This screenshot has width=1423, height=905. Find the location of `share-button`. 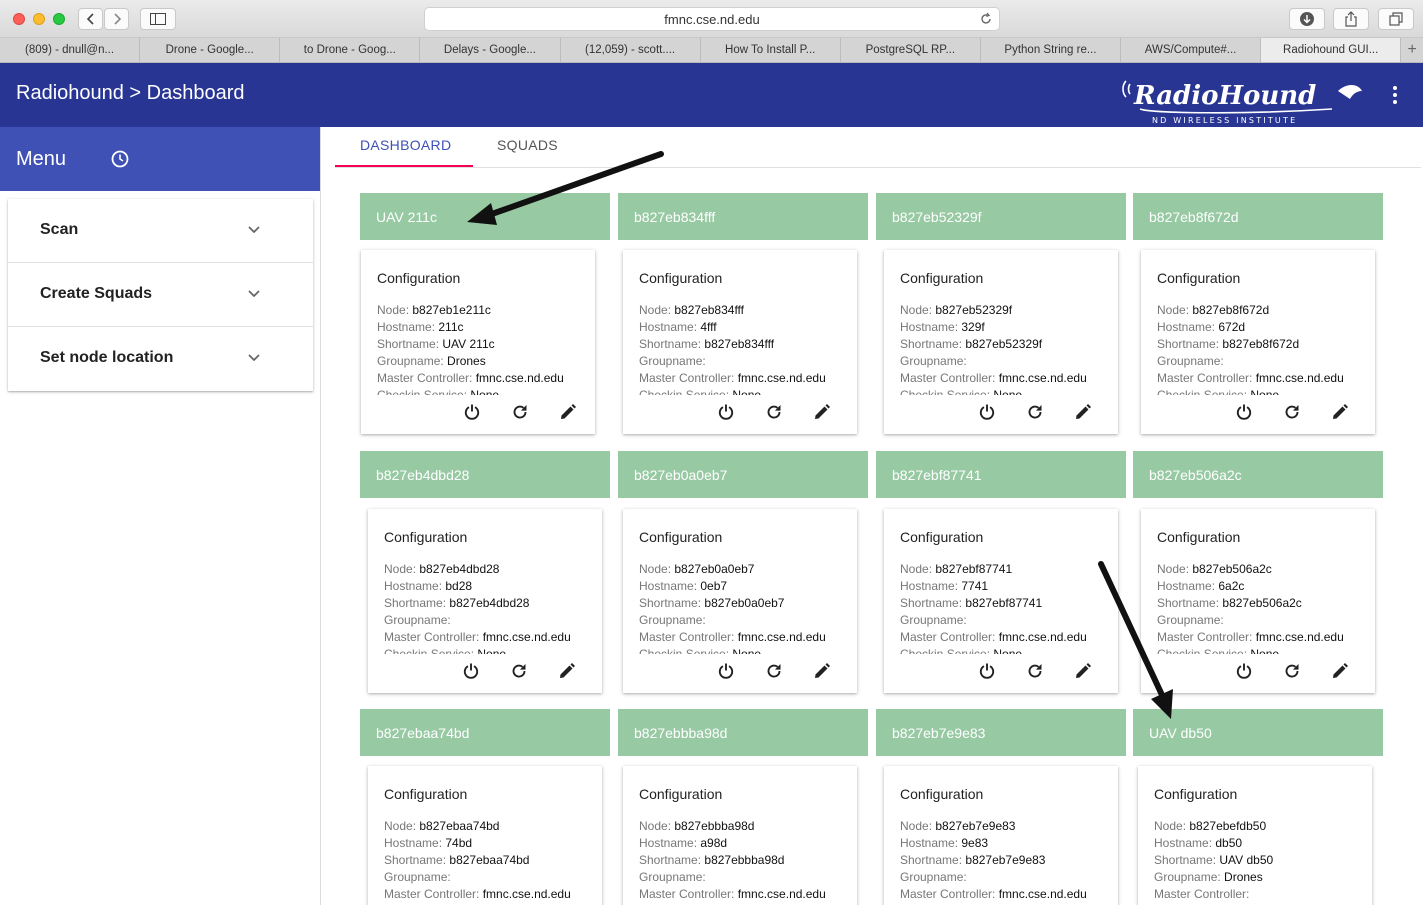

share-button is located at coordinates (1351, 19).